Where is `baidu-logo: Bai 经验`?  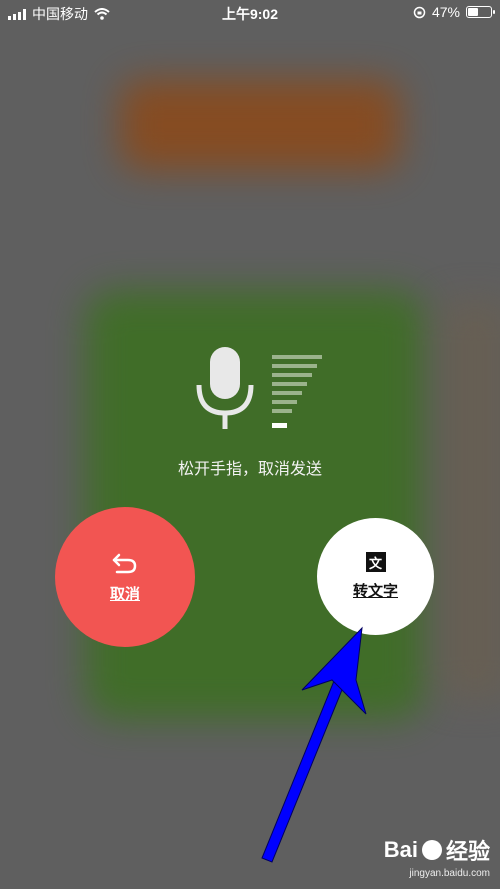
baidu-logo: Bai 经验 is located at coordinates (437, 850).